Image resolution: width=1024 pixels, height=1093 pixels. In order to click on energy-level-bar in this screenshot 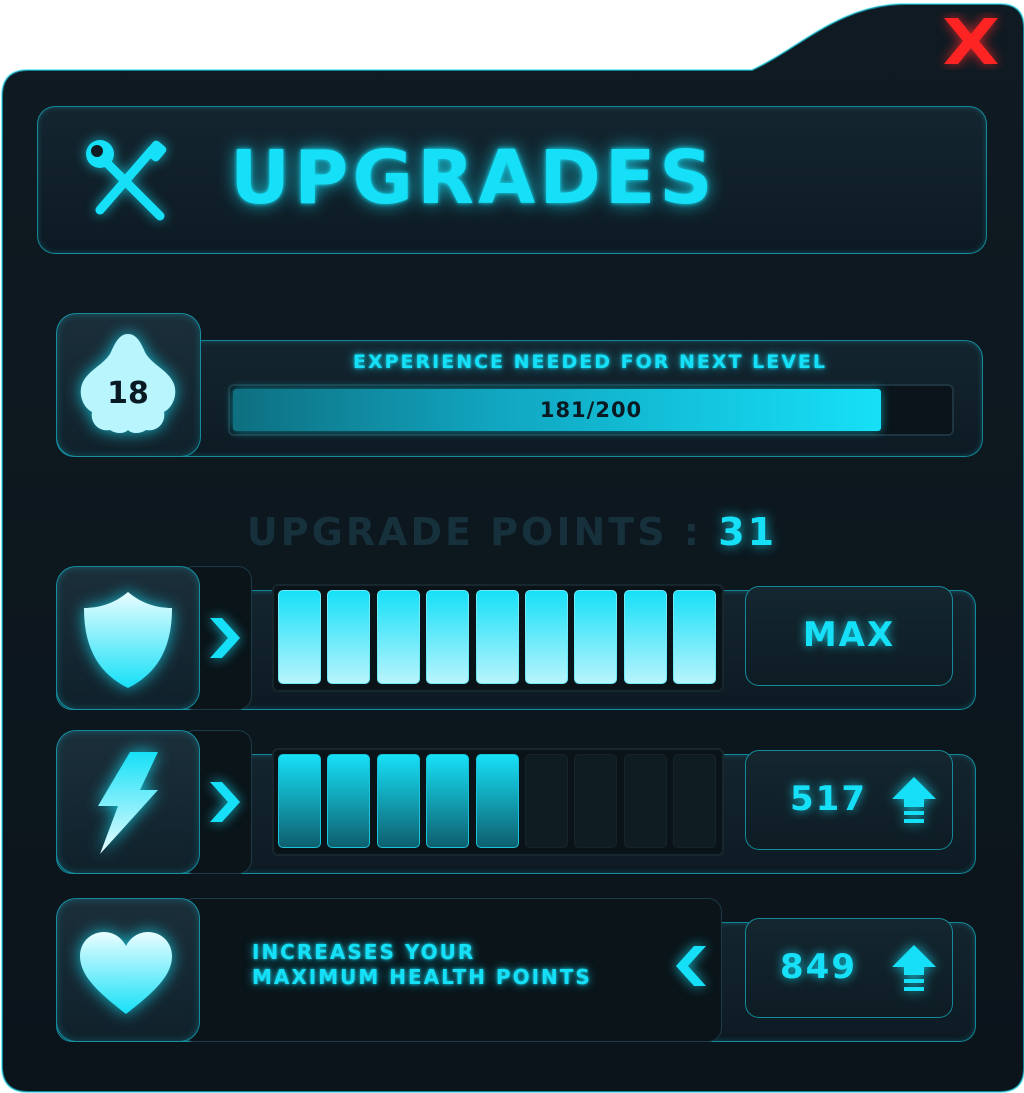, I will do `click(498, 802)`.